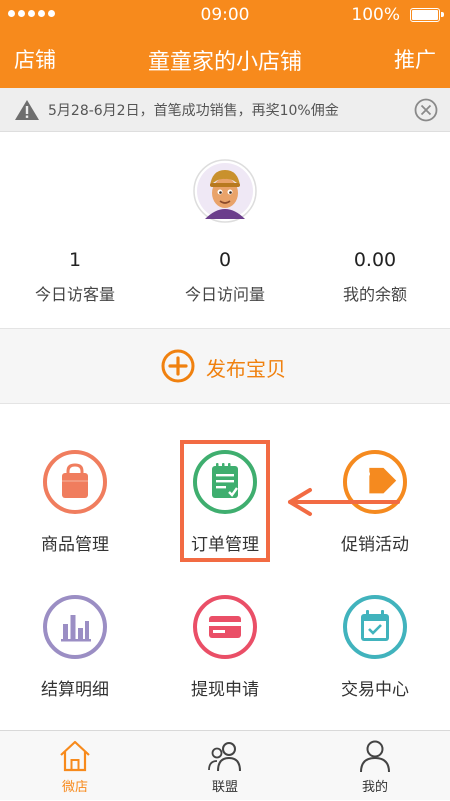 The image size is (450, 801). Describe the element at coordinates (375, 627) in the screenshot. I see `calendar-check-icon` at that location.